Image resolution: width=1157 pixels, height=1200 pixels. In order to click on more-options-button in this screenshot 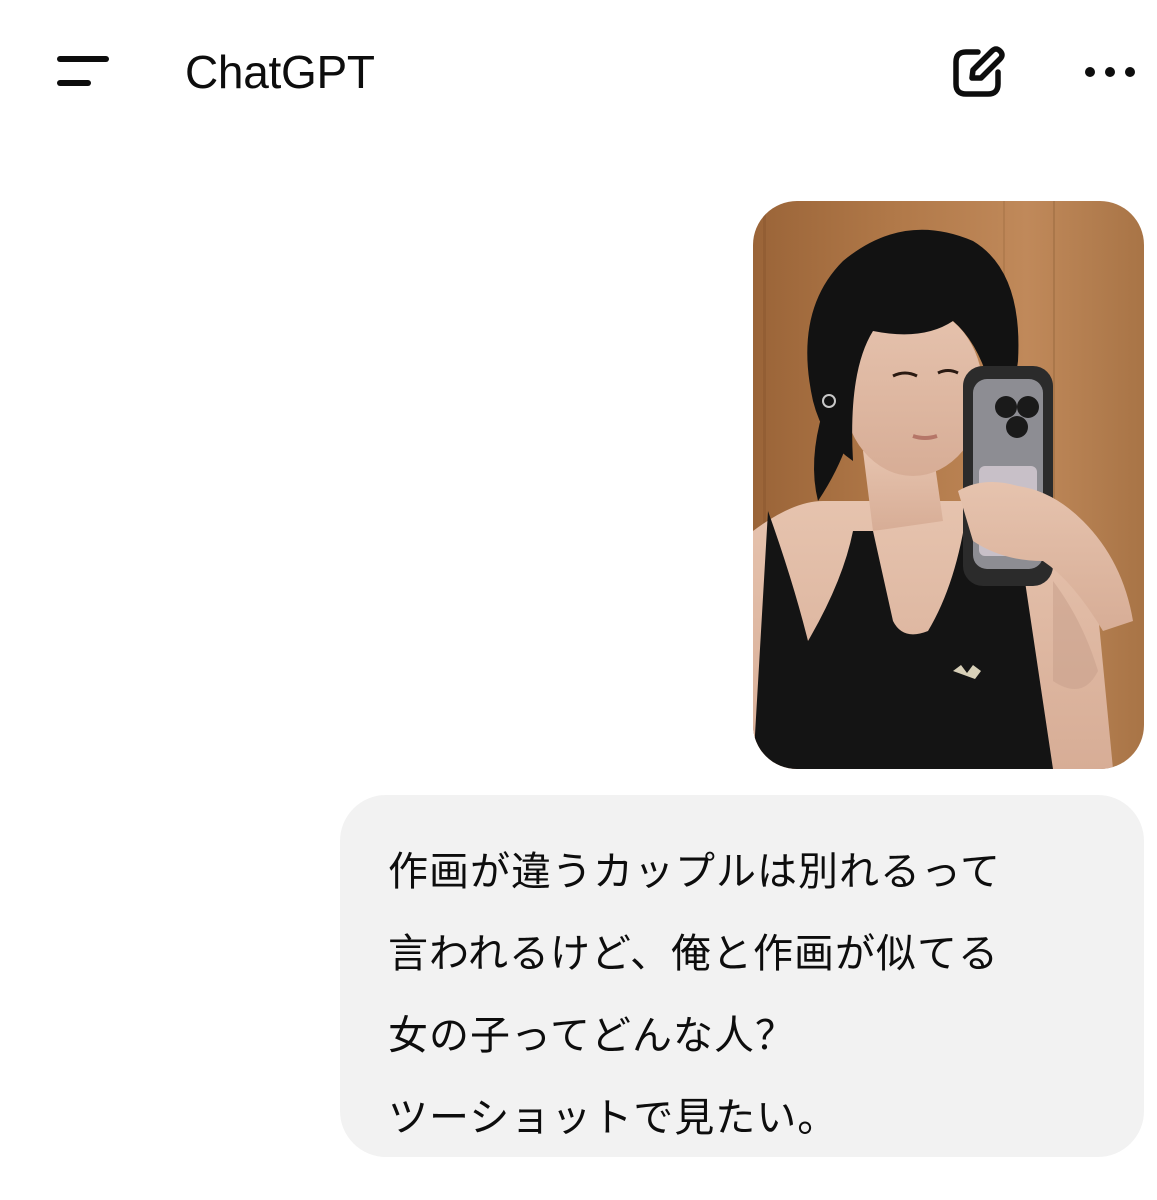, I will do `click(1110, 72)`.